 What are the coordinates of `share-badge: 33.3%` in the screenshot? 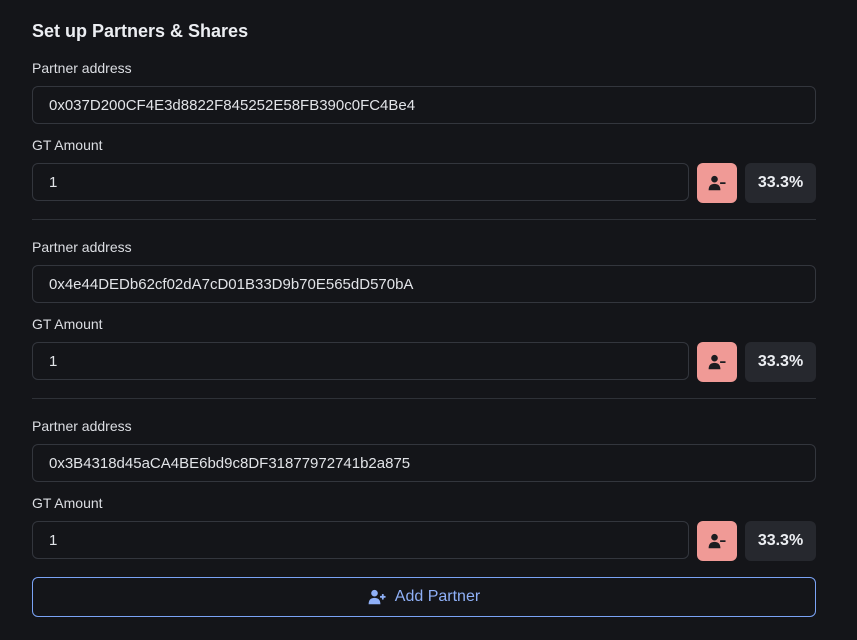 It's located at (780, 541).